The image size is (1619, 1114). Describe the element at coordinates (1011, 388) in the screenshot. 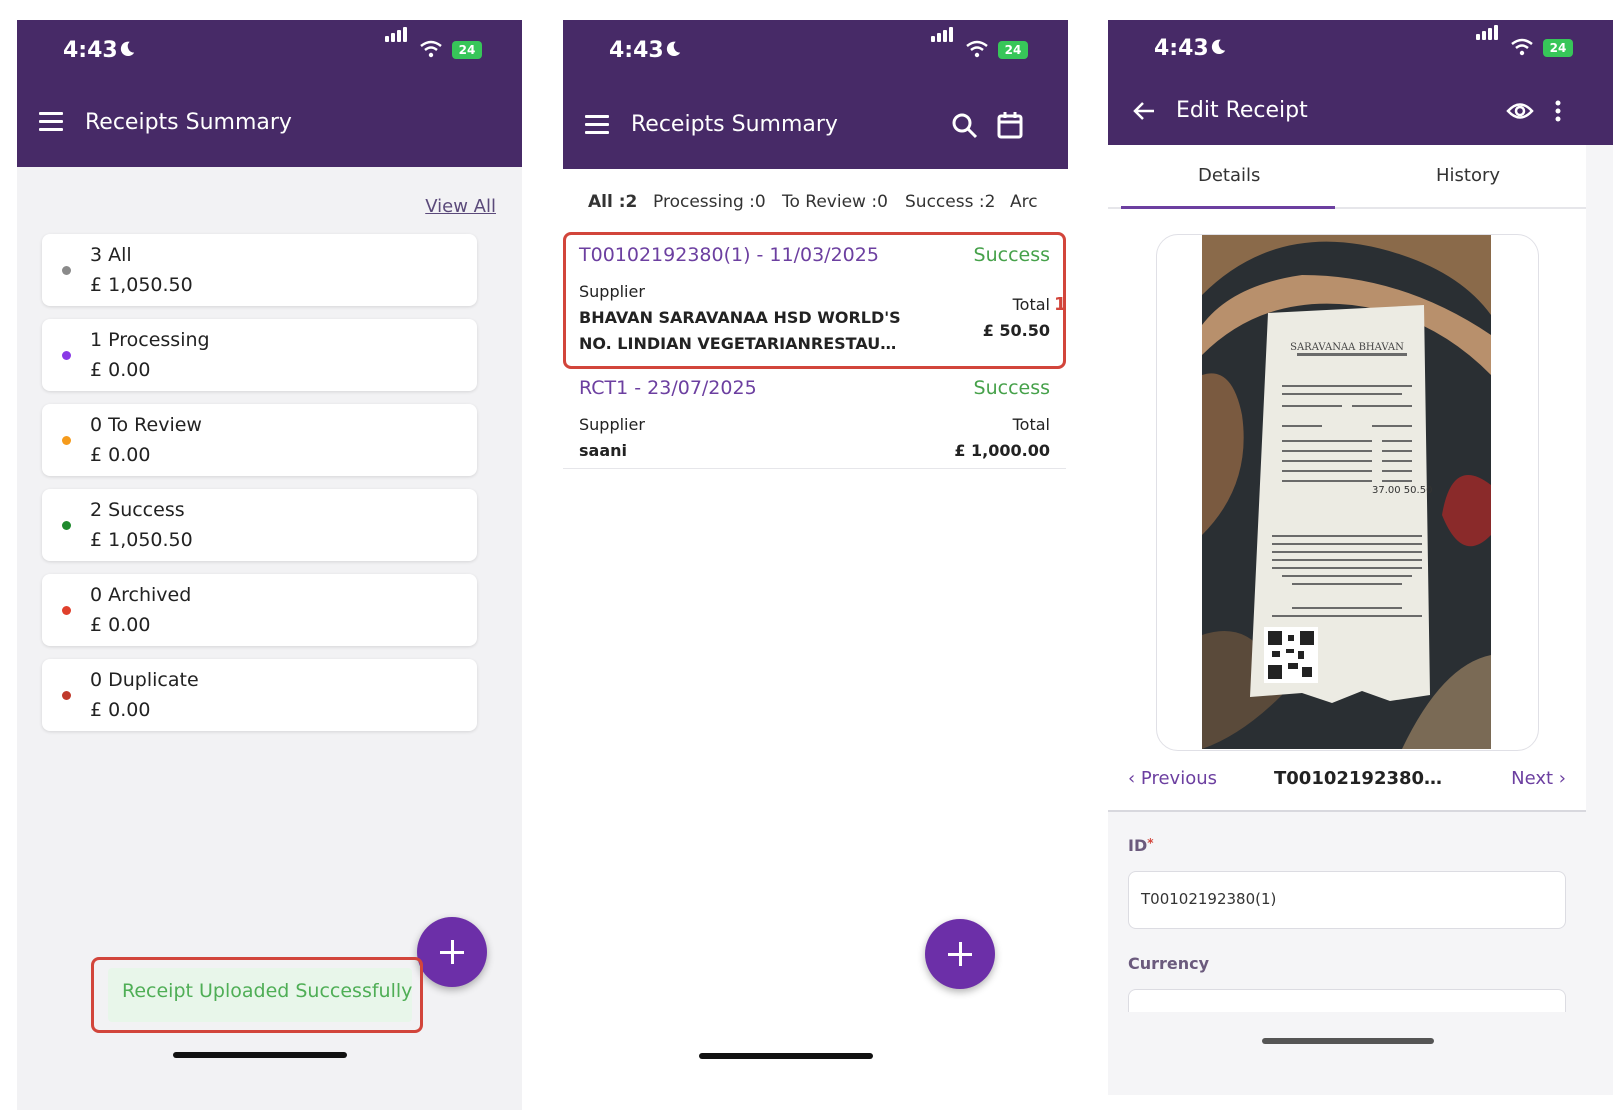

I see `receipt-status: Success` at that location.